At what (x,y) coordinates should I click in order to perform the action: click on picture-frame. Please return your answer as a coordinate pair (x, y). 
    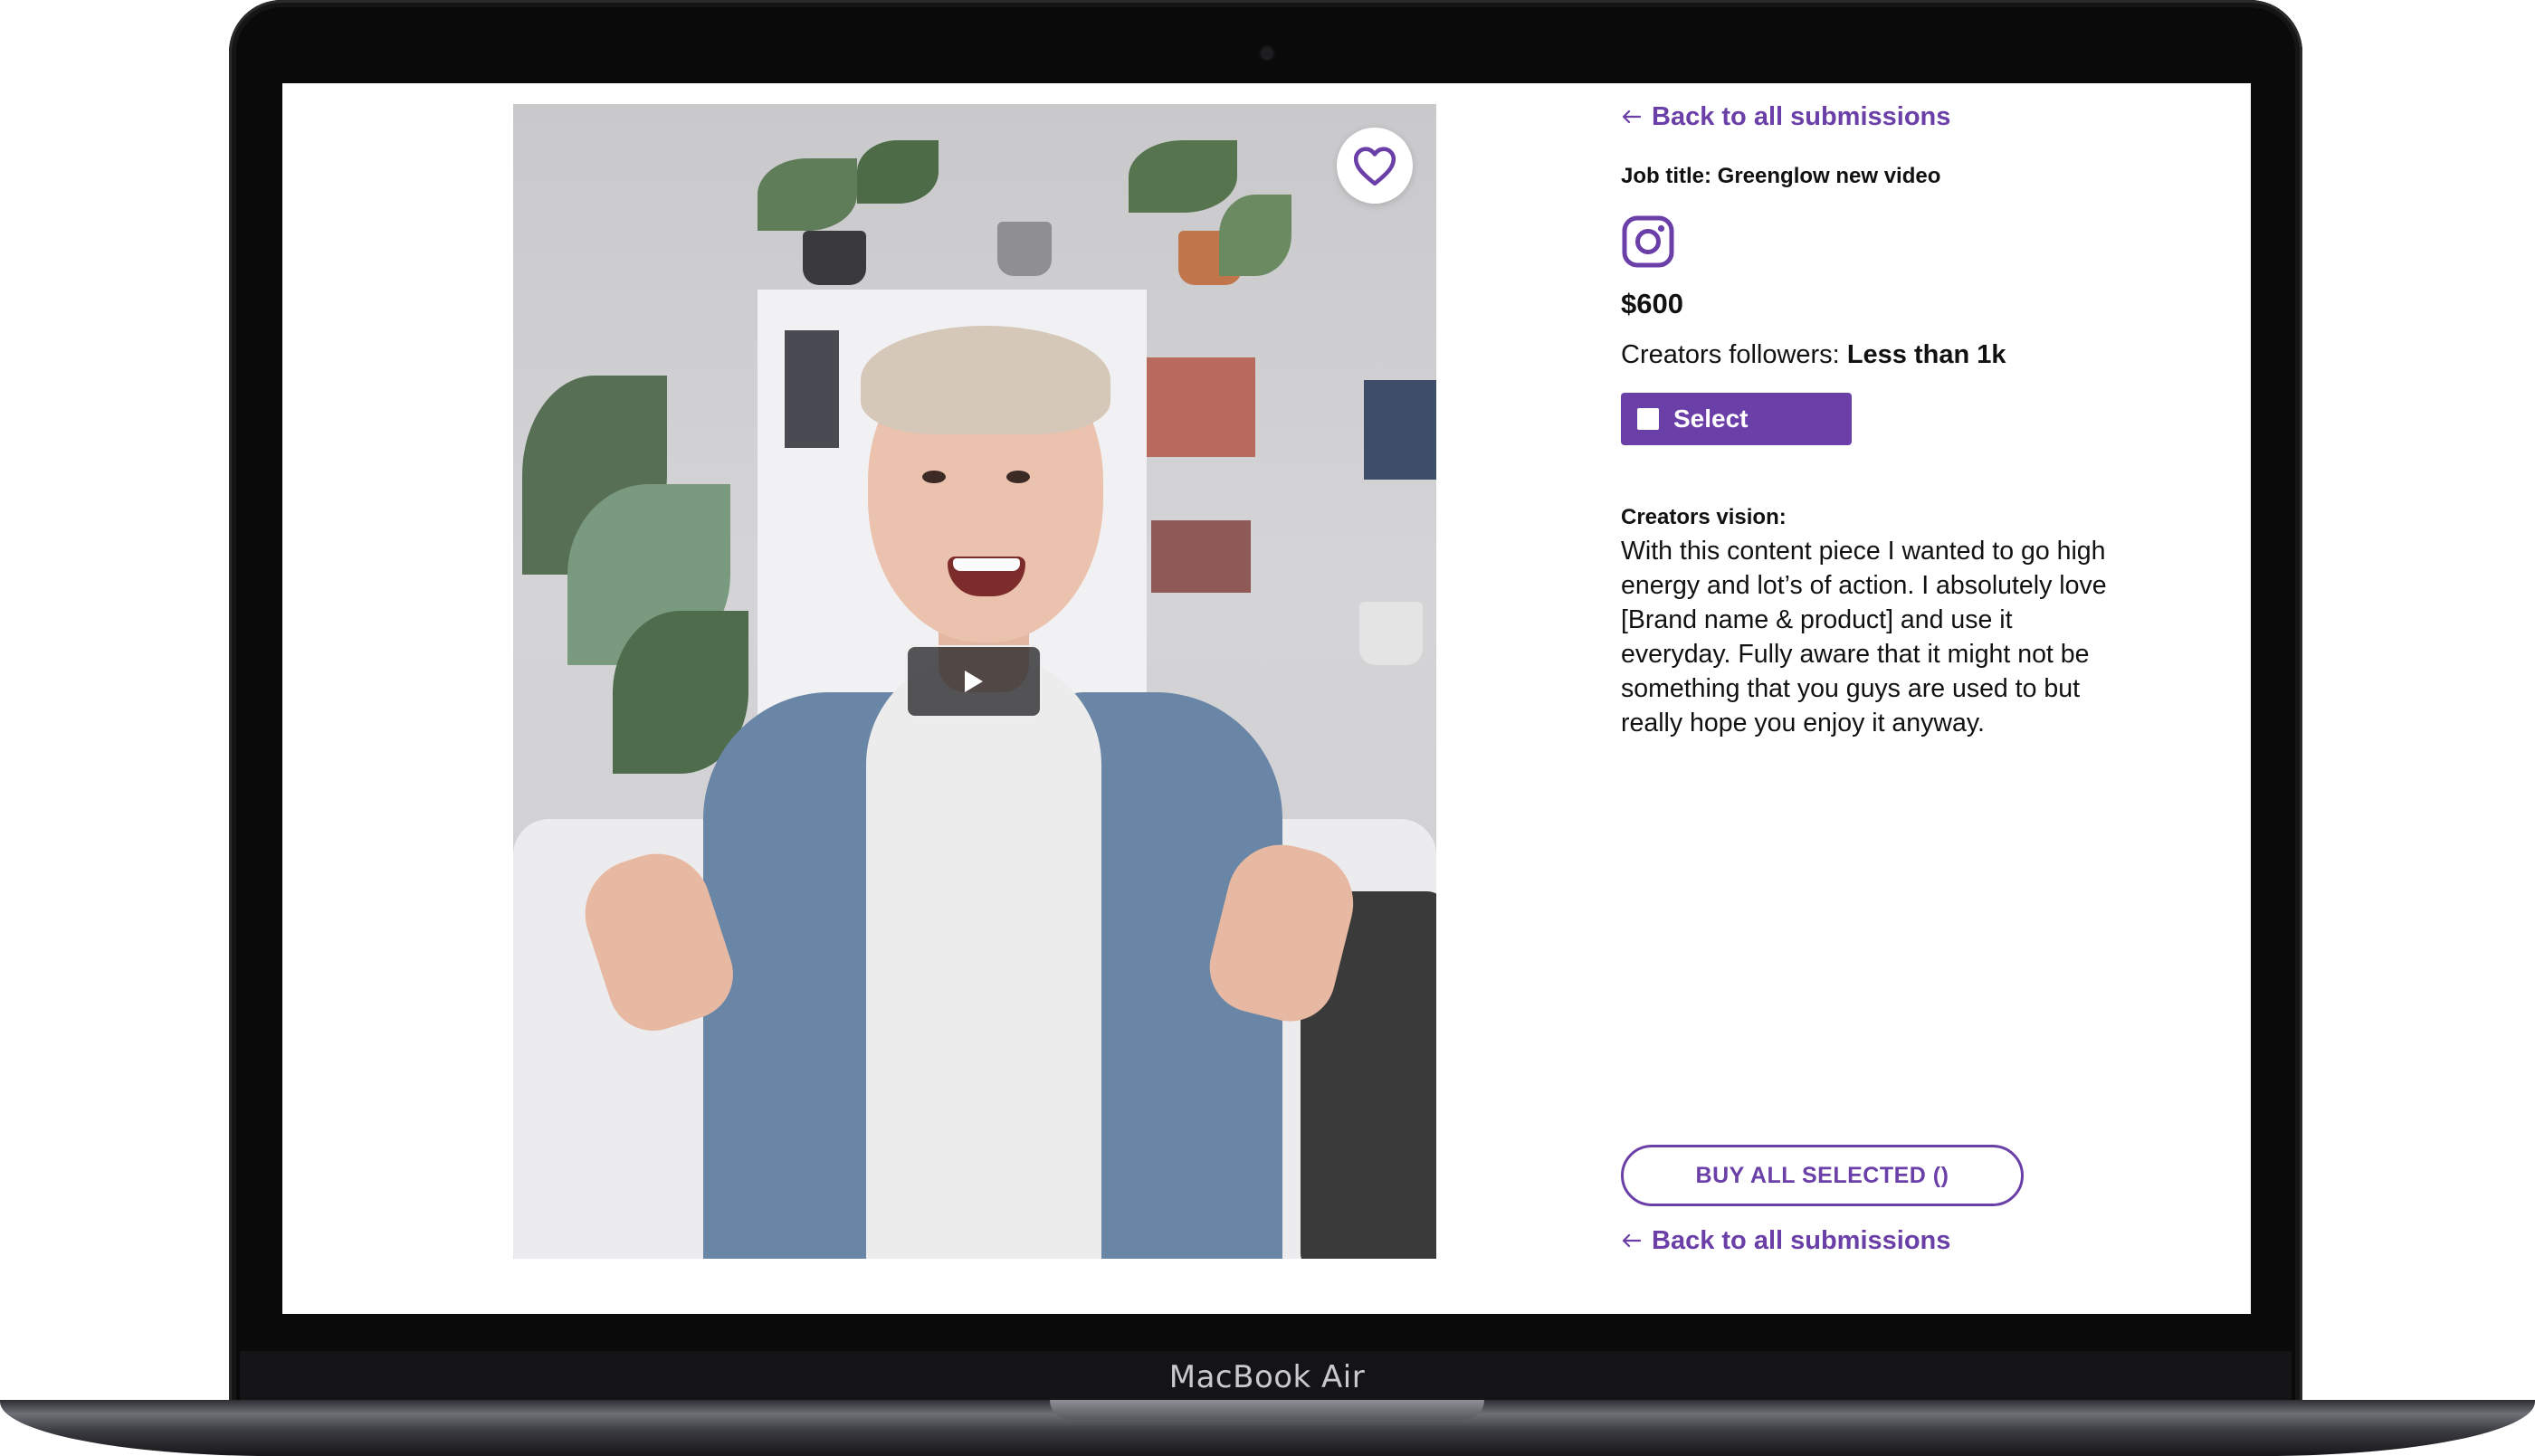
    Looking at the image, I should click on (1400, 430).